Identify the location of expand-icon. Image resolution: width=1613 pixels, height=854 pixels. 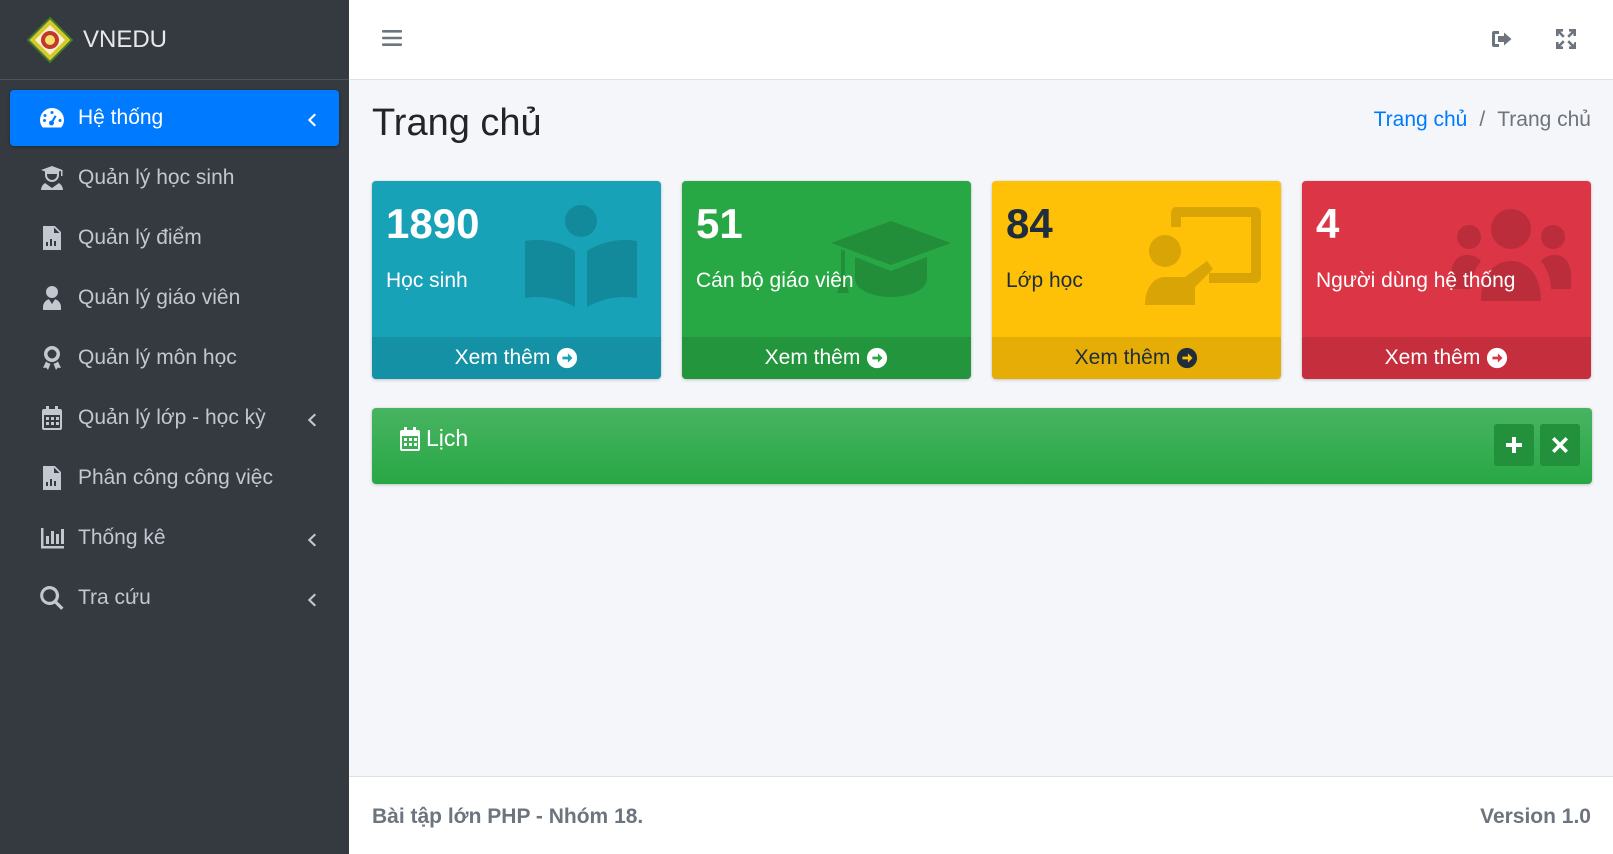
(1566, 39).